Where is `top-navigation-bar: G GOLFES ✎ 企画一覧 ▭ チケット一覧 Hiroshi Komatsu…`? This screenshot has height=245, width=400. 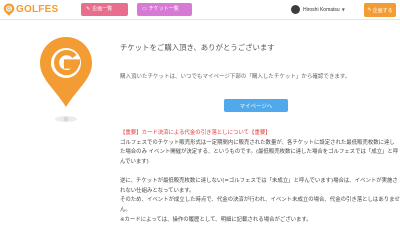 top-navigation-bar: G GOLFES ✎ 企画一覧 ▭ チケット一覧 Hiroshi Komatsu… is located at coordinates (200, 10).